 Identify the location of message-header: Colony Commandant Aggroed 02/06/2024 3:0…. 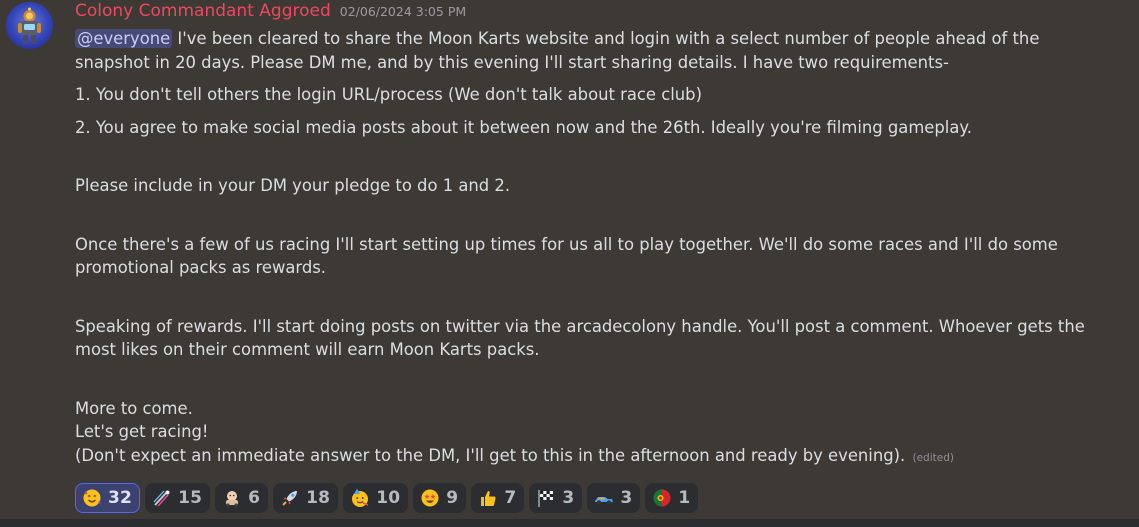
(270, 12).